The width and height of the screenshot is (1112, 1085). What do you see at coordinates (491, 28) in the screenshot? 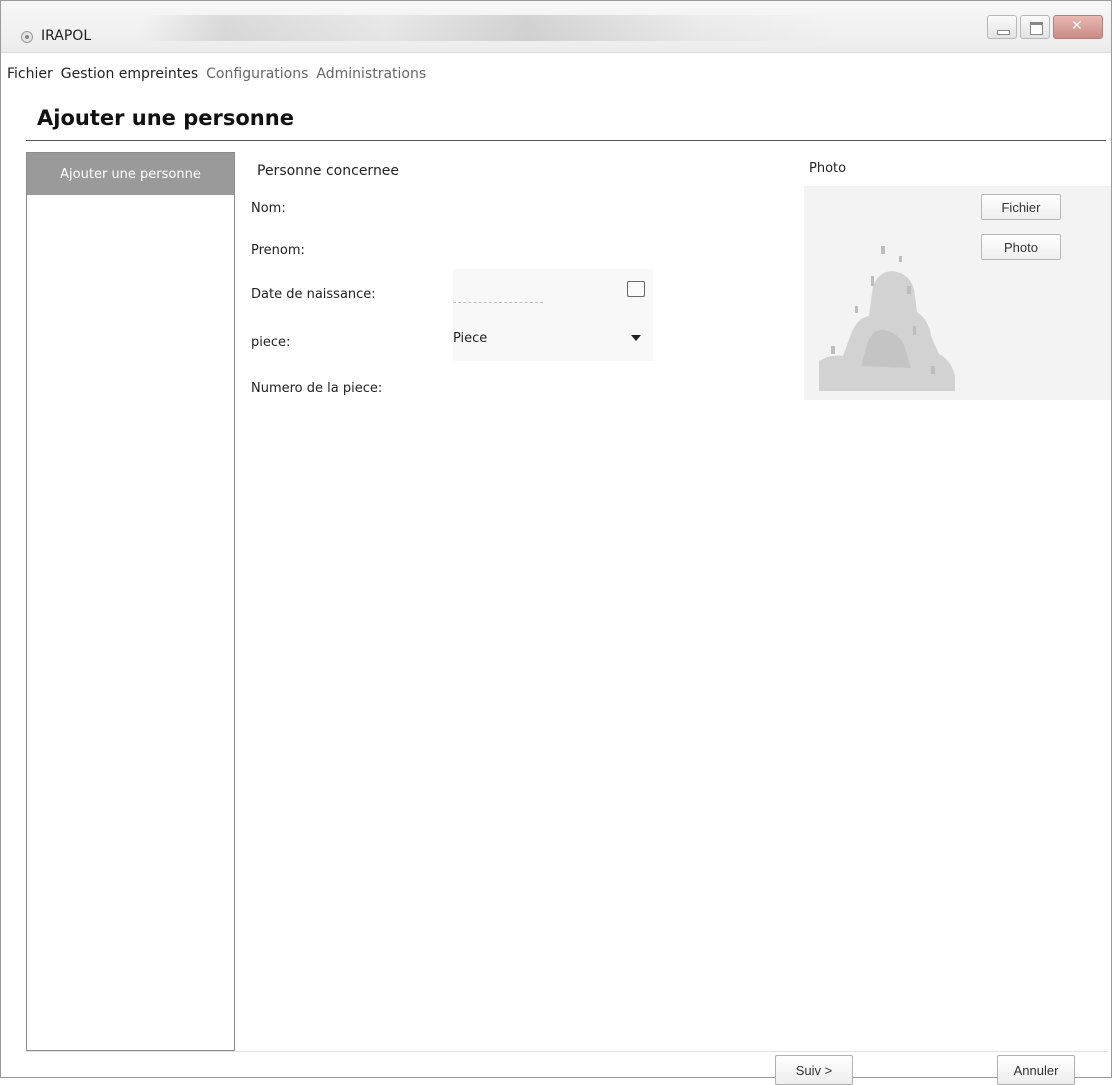
I see `title-bar-blur` at bounding box center [491, 28].